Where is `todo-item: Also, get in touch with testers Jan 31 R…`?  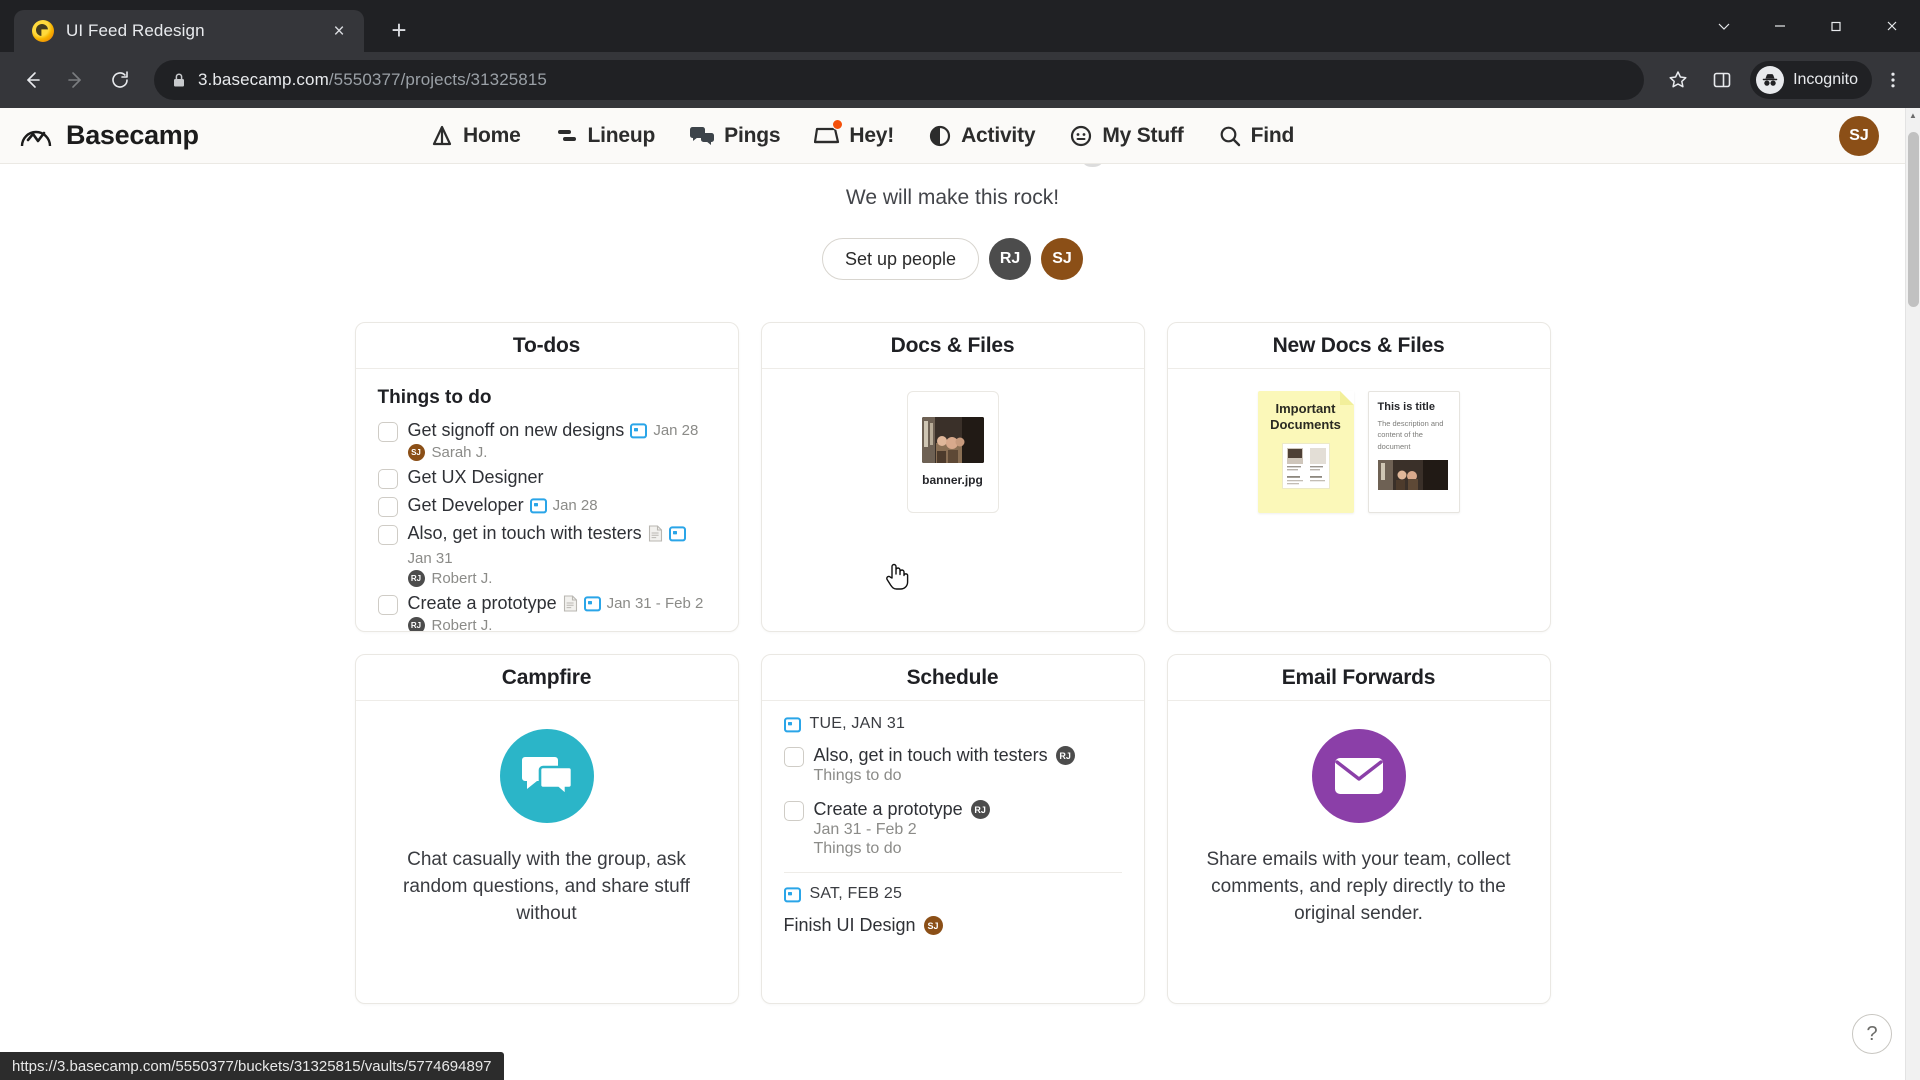 todo-item: Also, get in touch with testers Jan 31 R… is located at coordinates (546, 555).